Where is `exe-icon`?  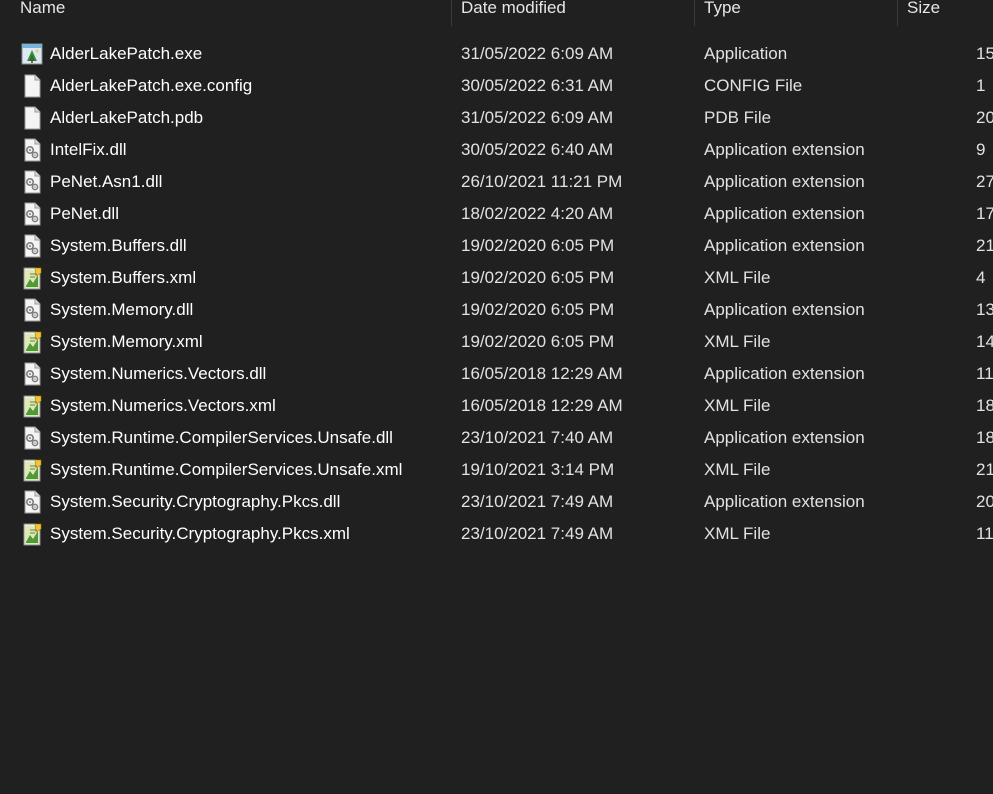
exe-icon is located at coordinates (32, 54).